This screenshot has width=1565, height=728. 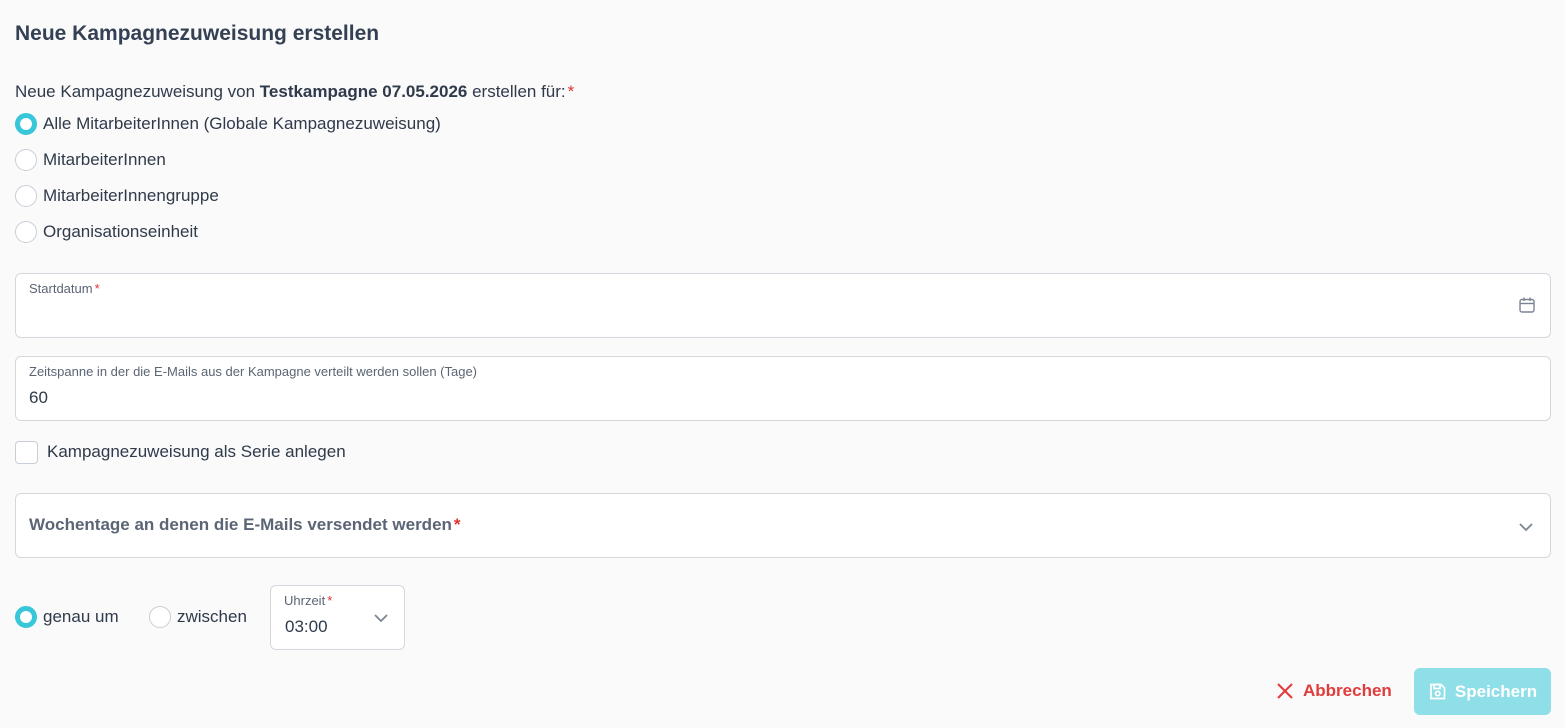 What do you see at coordinates (137, 91) in the screenshot?
I see `intro-prefix: Neue Kampagnezuweisung von` at bounding box center [137, 91].